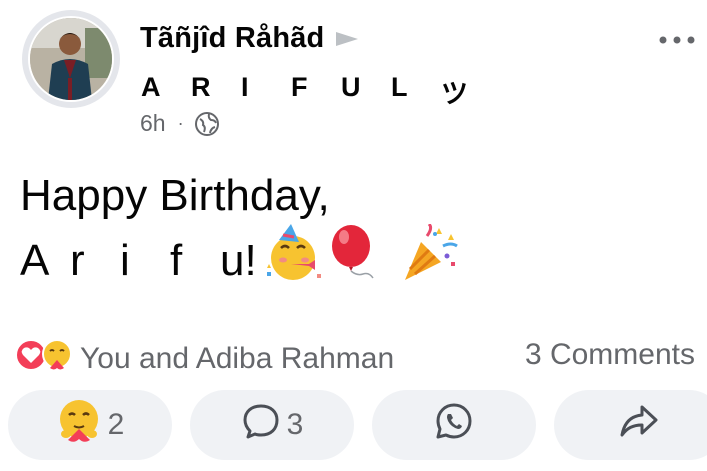  Describe the element at coordinates (316, 91) in the screenshot. I see `group-name: A R I F U L ツ` at that location.